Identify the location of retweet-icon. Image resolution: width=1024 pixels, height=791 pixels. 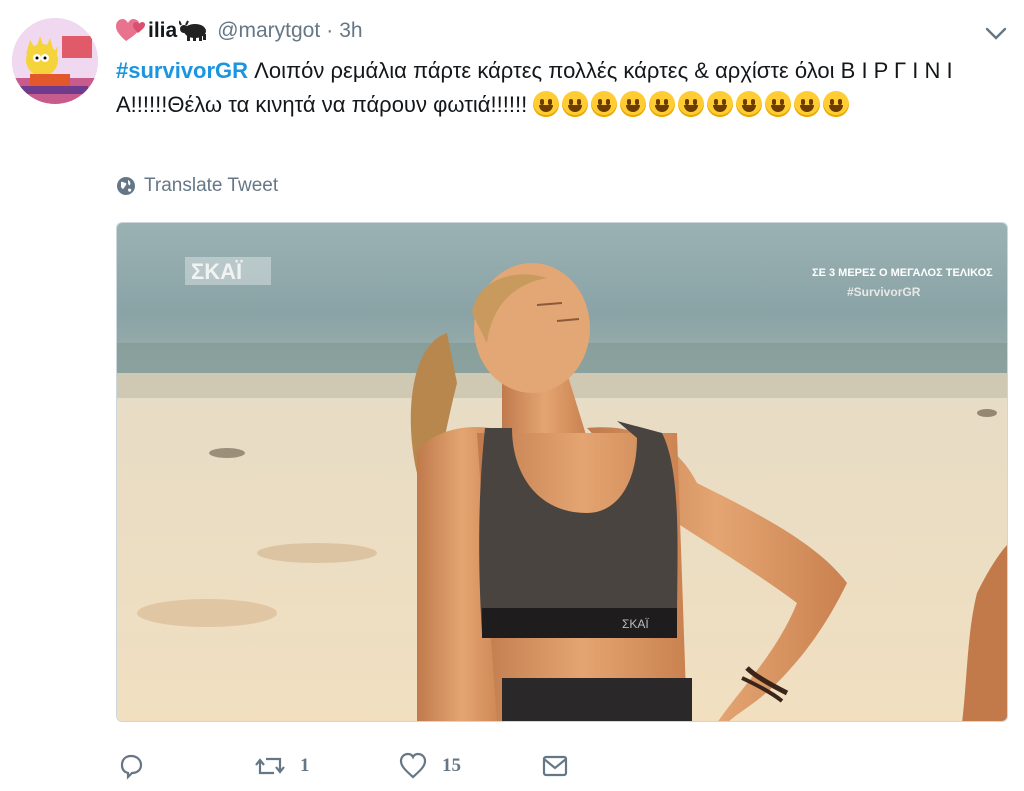
(270, 766).